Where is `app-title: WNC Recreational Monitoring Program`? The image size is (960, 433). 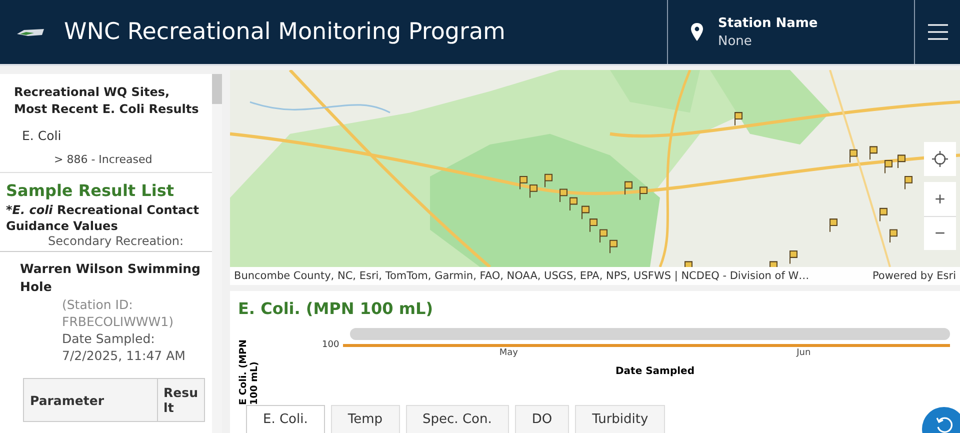
app-title: WNC Recreational Monitoring Program is located at coordinates (285, 32).